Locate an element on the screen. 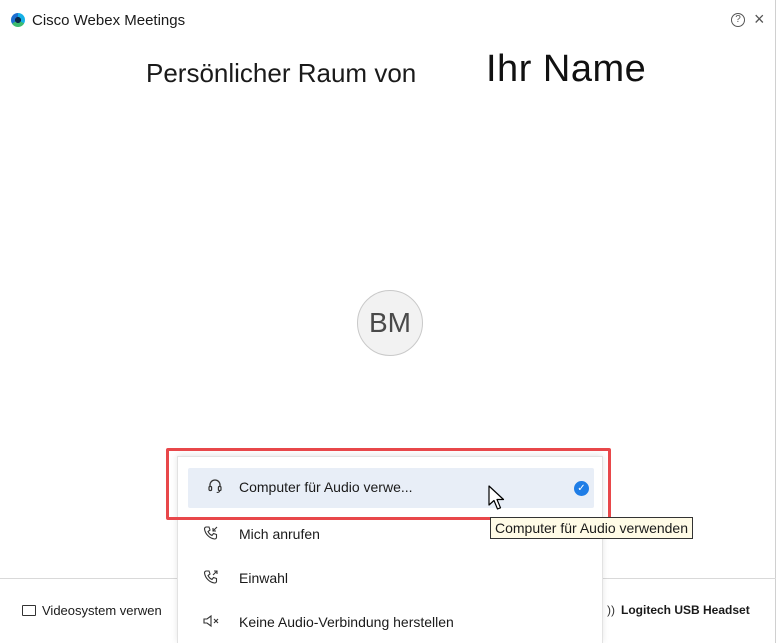 The height and width of the screenshot is (643, 776). room-name: Ihr Name is located at coordinates (566, 69).